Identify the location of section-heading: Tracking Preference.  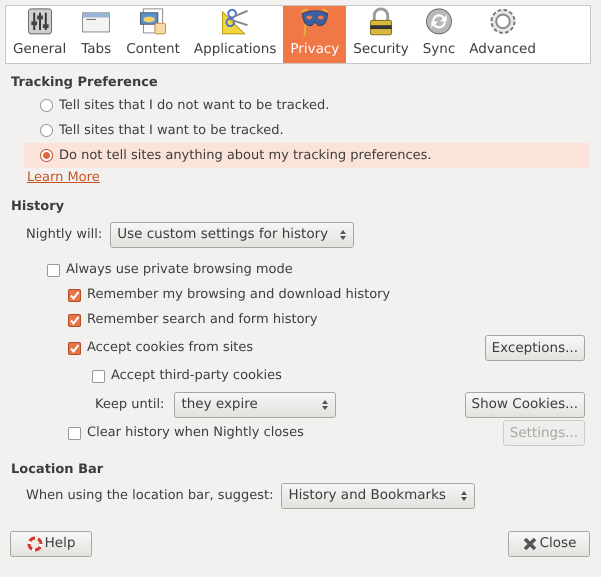
(85, 83).